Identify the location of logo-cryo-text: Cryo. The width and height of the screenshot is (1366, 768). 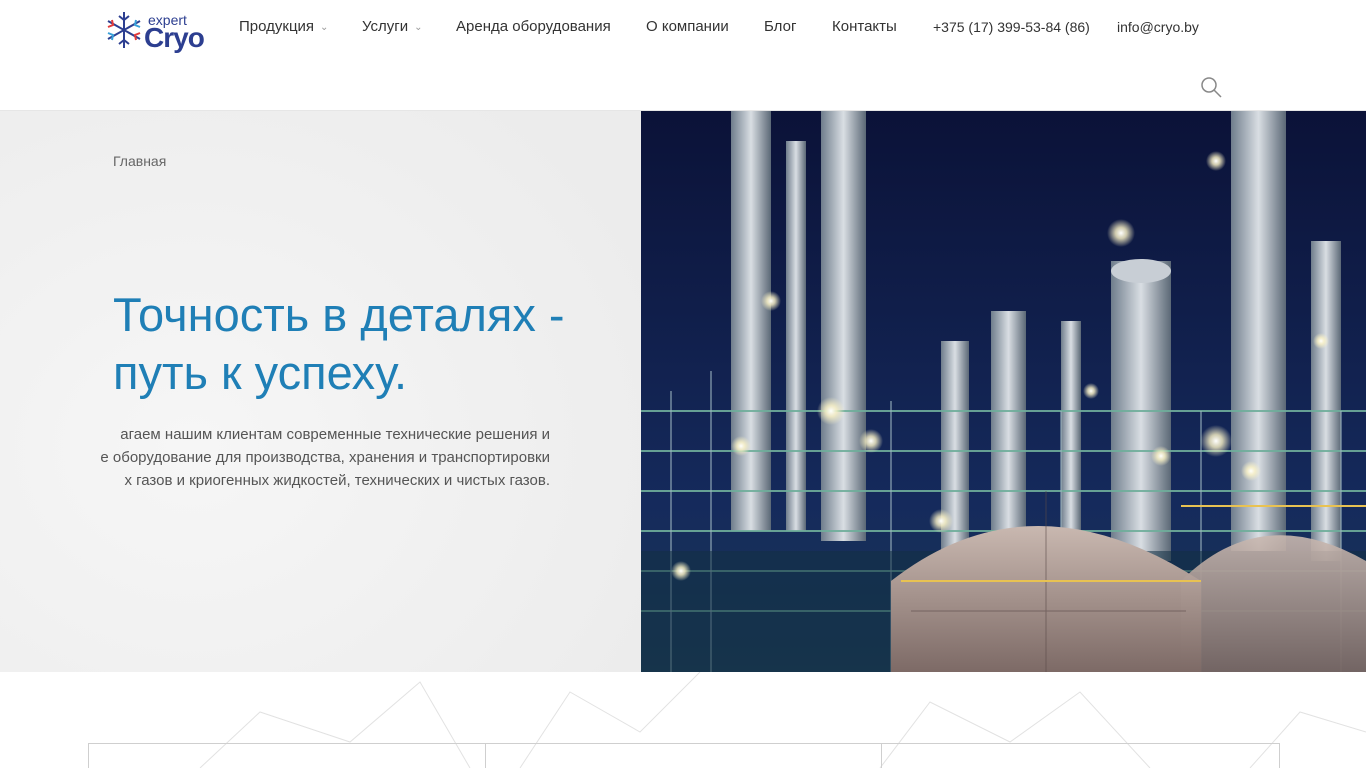
(174, 37).